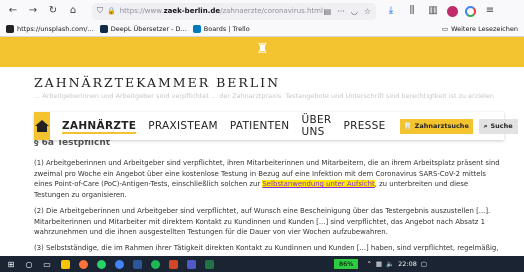 The height and width of the screenshot is (272, 524). I want to click on whatsapp-icon, so click(101, 264).